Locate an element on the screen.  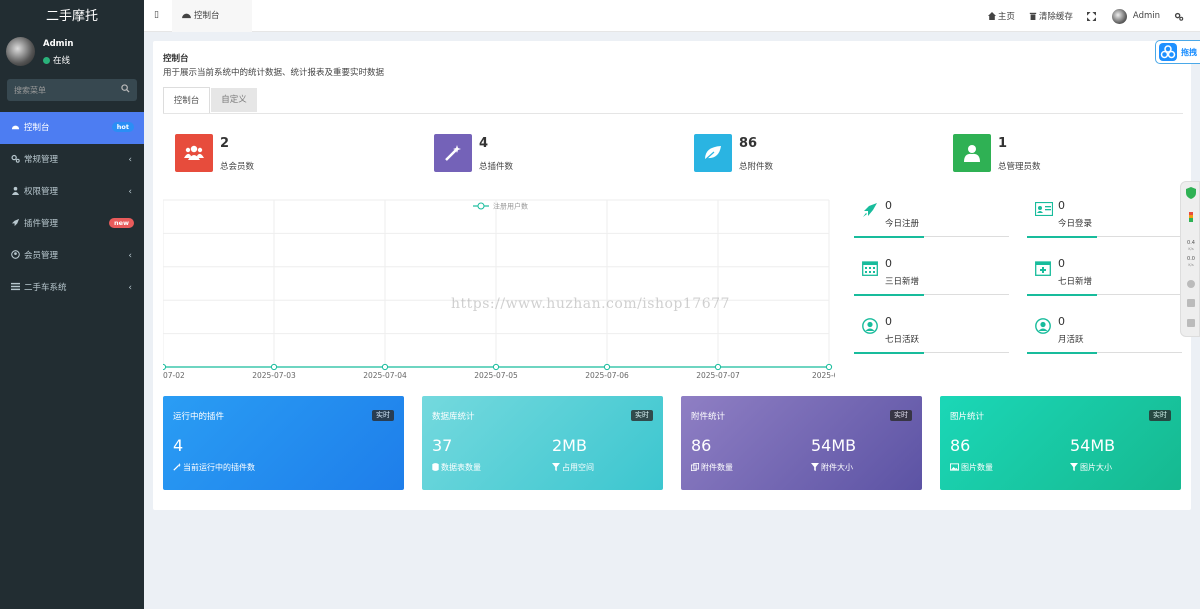
card-value: 4 is located at coordinates (178, 445).